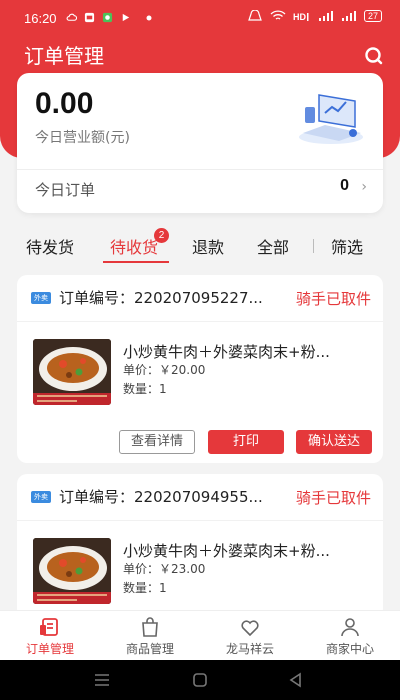 Image resolution: width=400 pixels, height=700 pixels. What do you see at coordinates (200, 54) in the screenshot?
I see `title-bar: 订单管理` at bounding box center [200, 54].